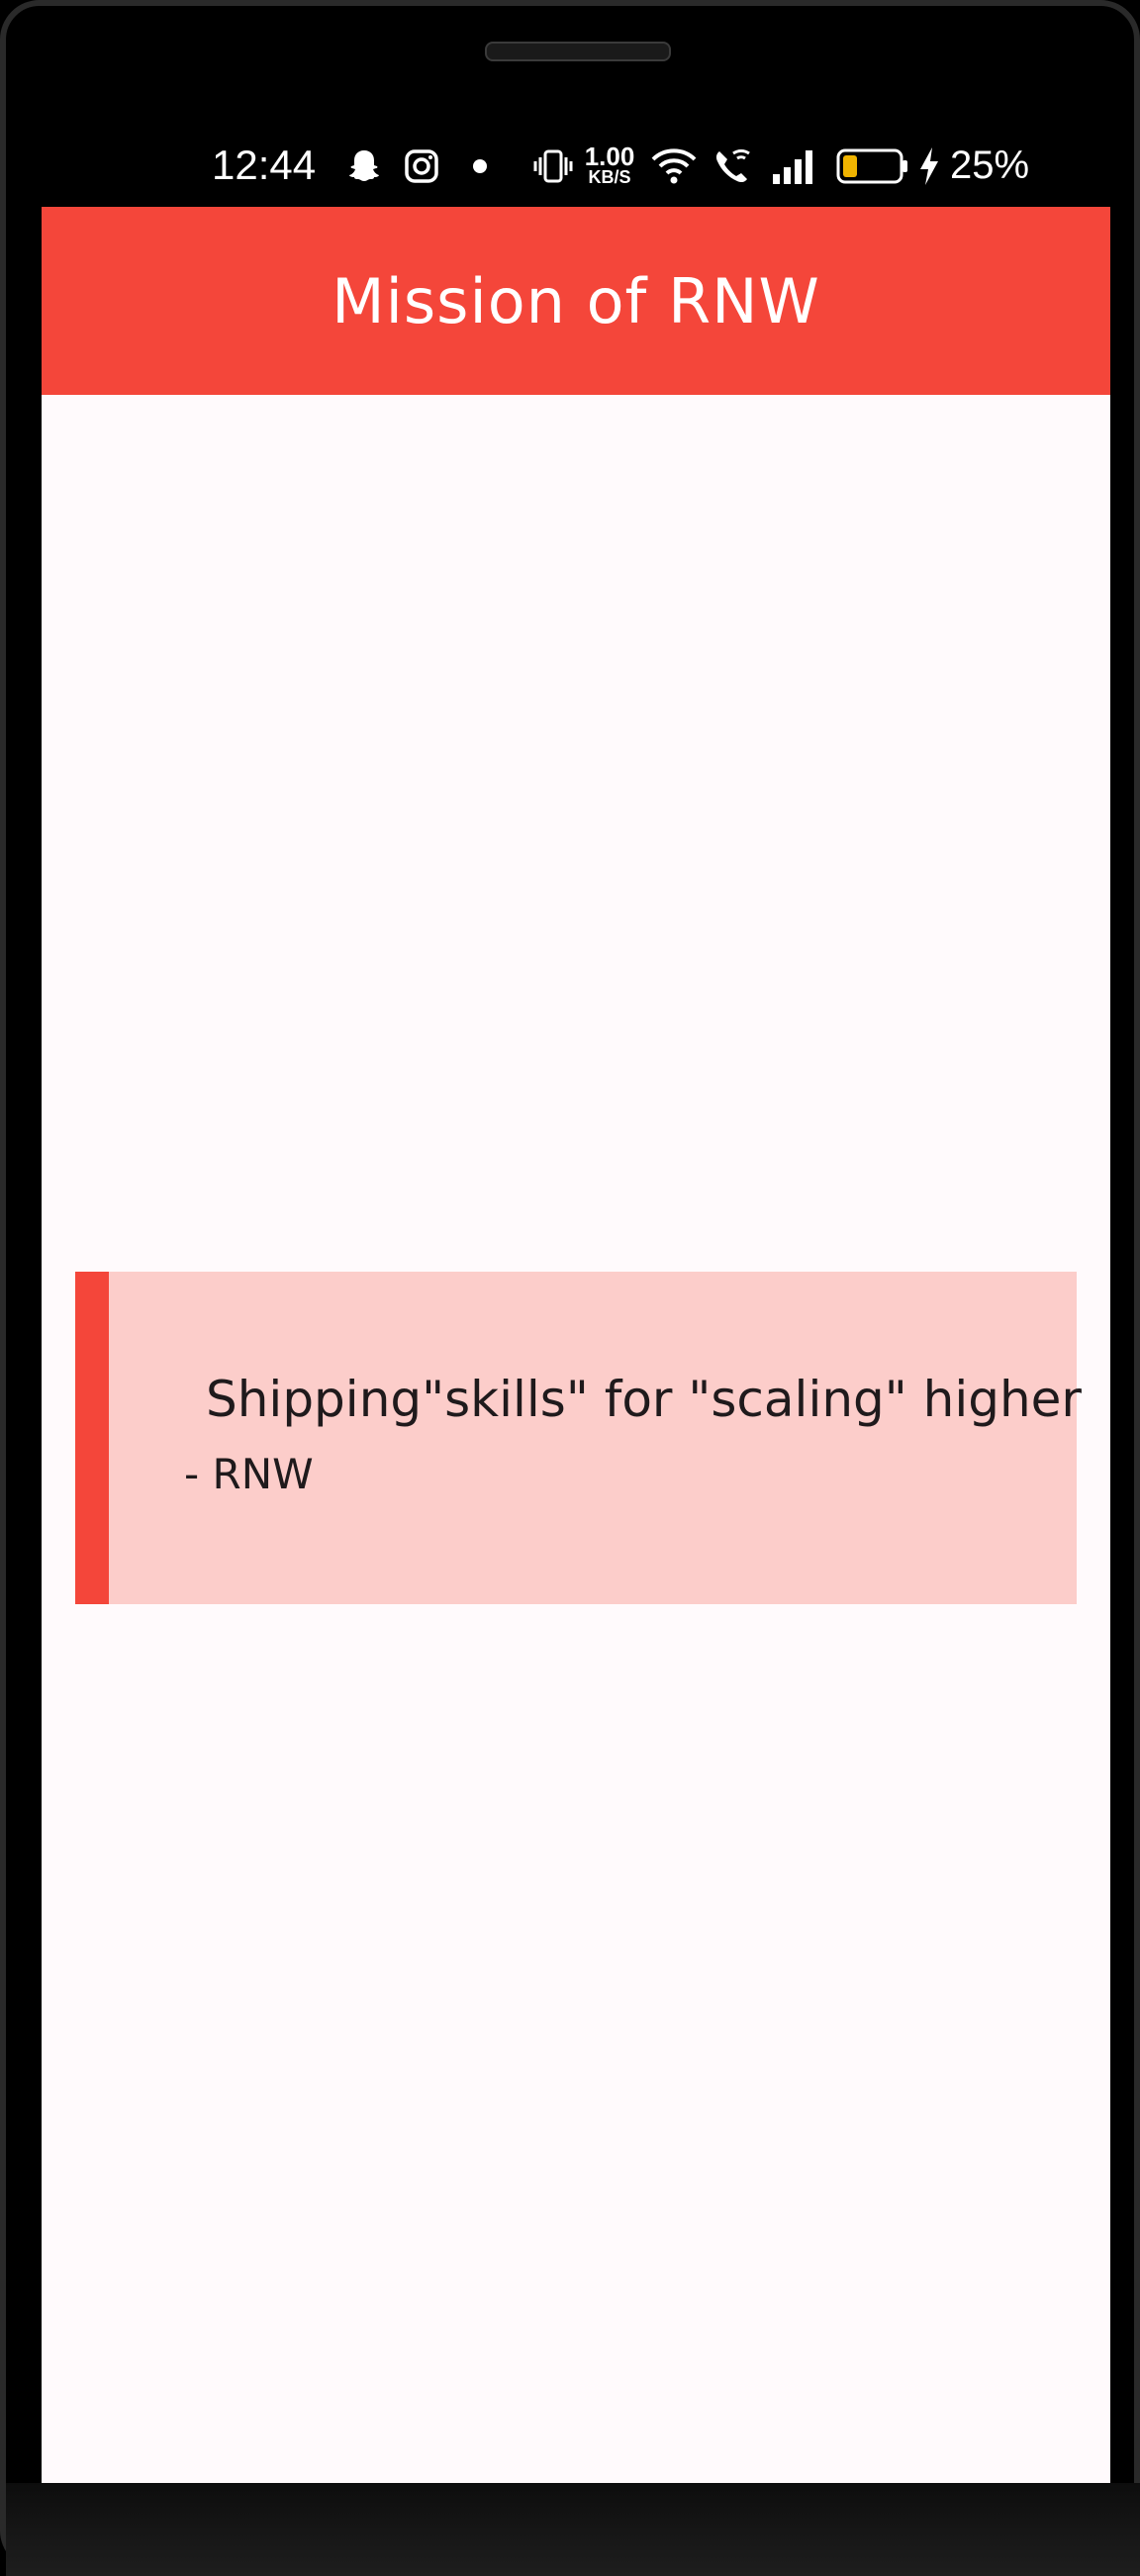 The image size is (1140, 2576). What do you see at coordinates (644, 1399) in the screenshot?
I see `quote-text: Shipping"skills" for "scaling" higher` at bounding box center [644, 1399].